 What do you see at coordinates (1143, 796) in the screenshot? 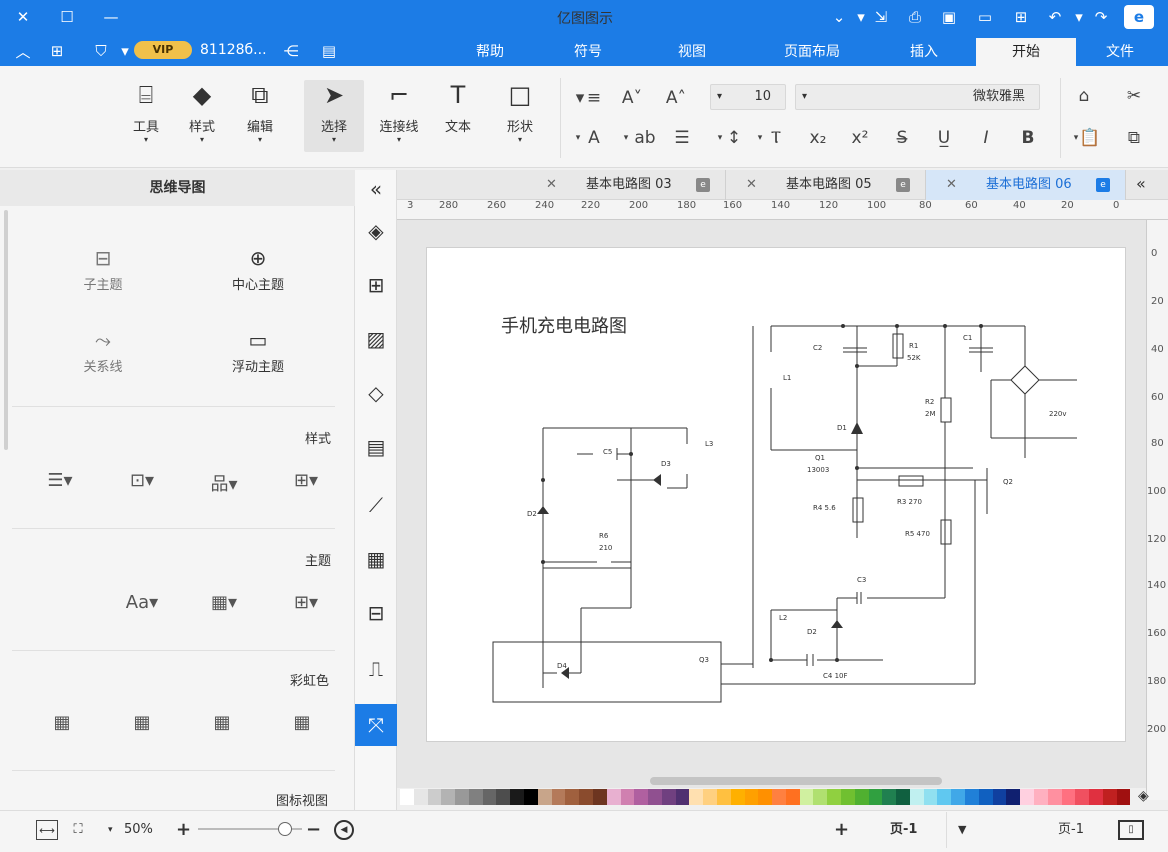
I see `fill-bucket-icon: ◈` at bounding box center [1143, 796].